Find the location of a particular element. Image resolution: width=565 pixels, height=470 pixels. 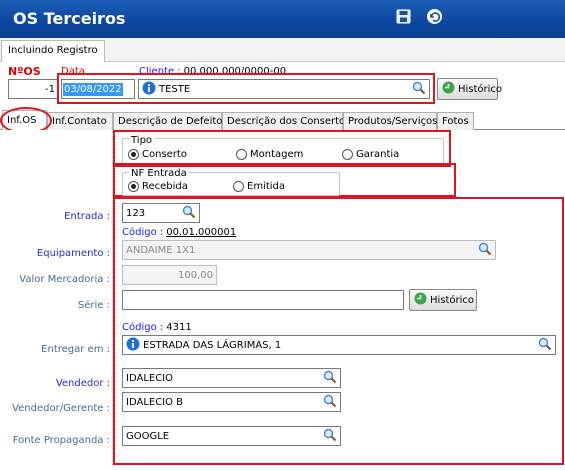

vendedor-gerente-field: IDALECIO B is located at coordinates (231, 402).